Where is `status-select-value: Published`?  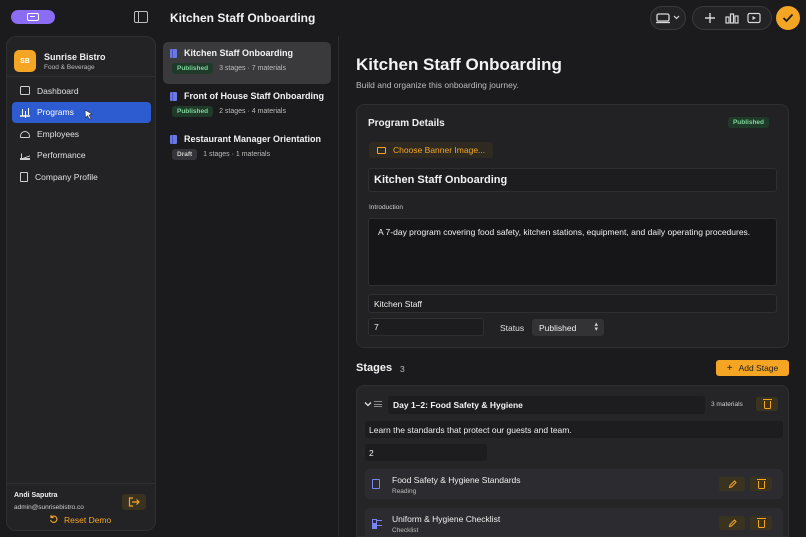 status-select-value: Published is located at coordinates (558, 327).